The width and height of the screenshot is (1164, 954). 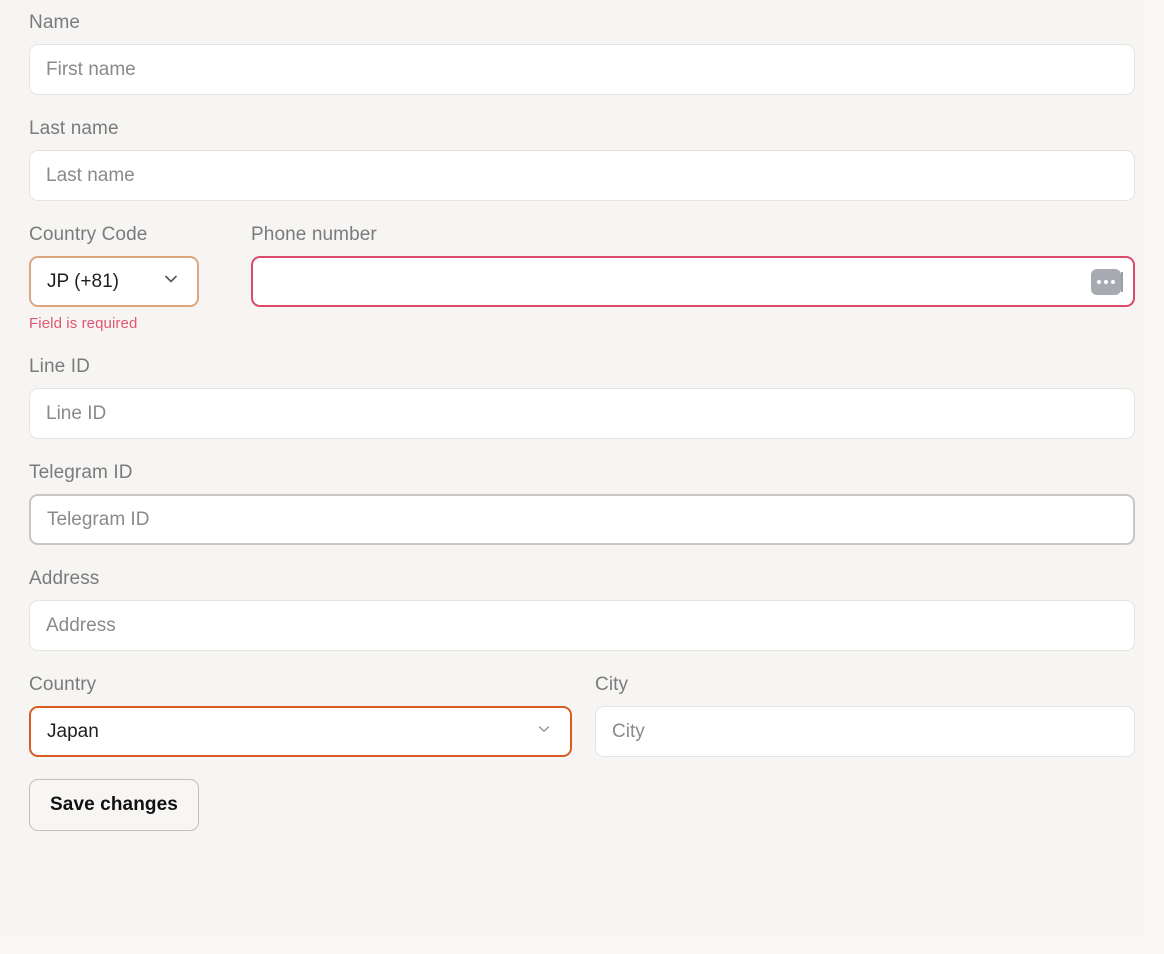 I want to click on field-address: Address, so click(x=582, y=609).